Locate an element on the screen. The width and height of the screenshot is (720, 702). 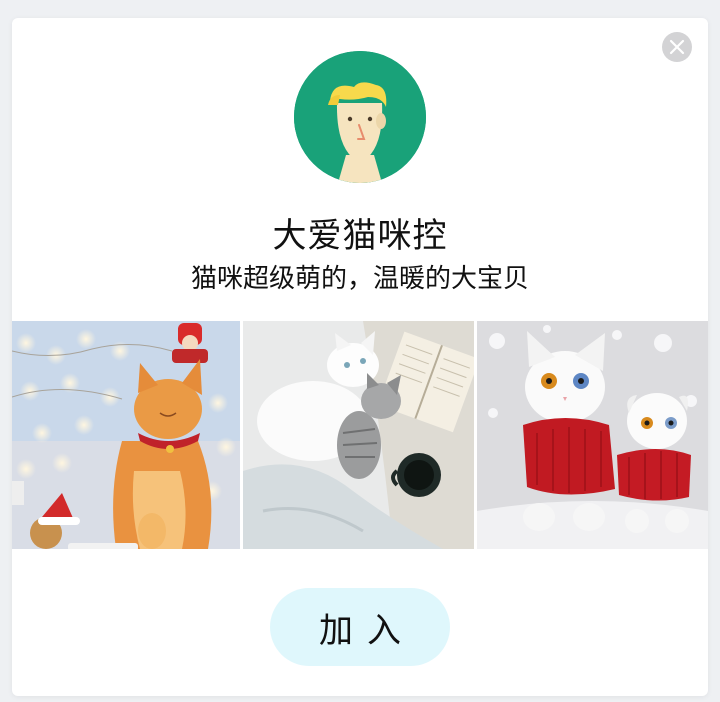
join-button: 加入 is located at coordinates (360, 627).